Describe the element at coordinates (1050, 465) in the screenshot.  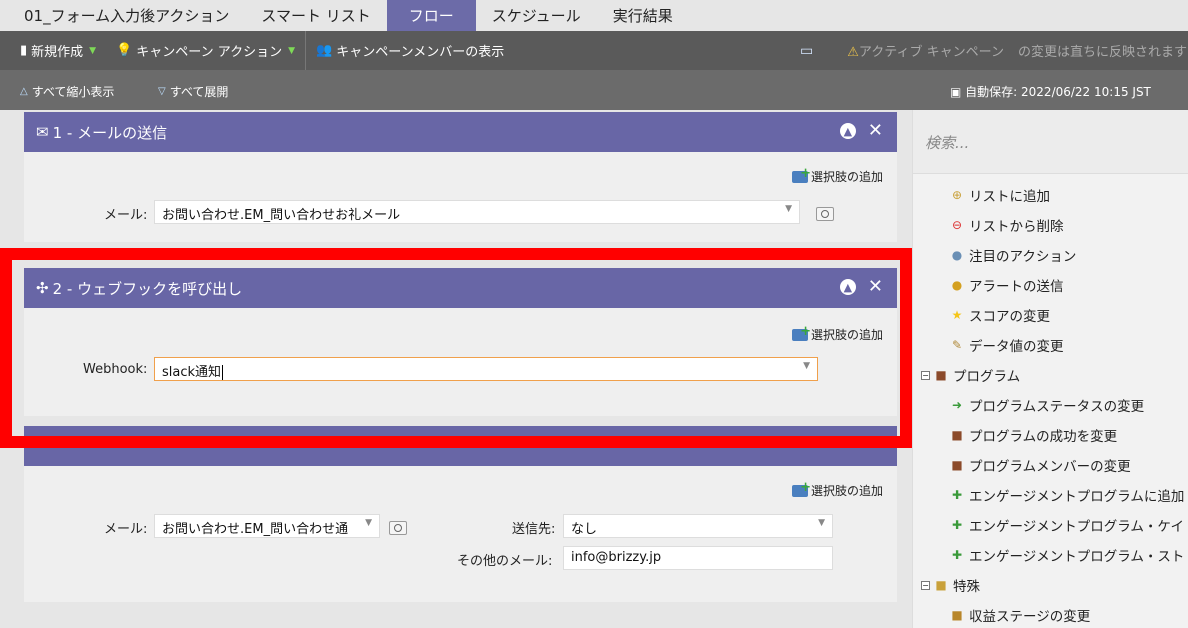
I see `list-item: ■ プログラムメンバーの変更` at that location.